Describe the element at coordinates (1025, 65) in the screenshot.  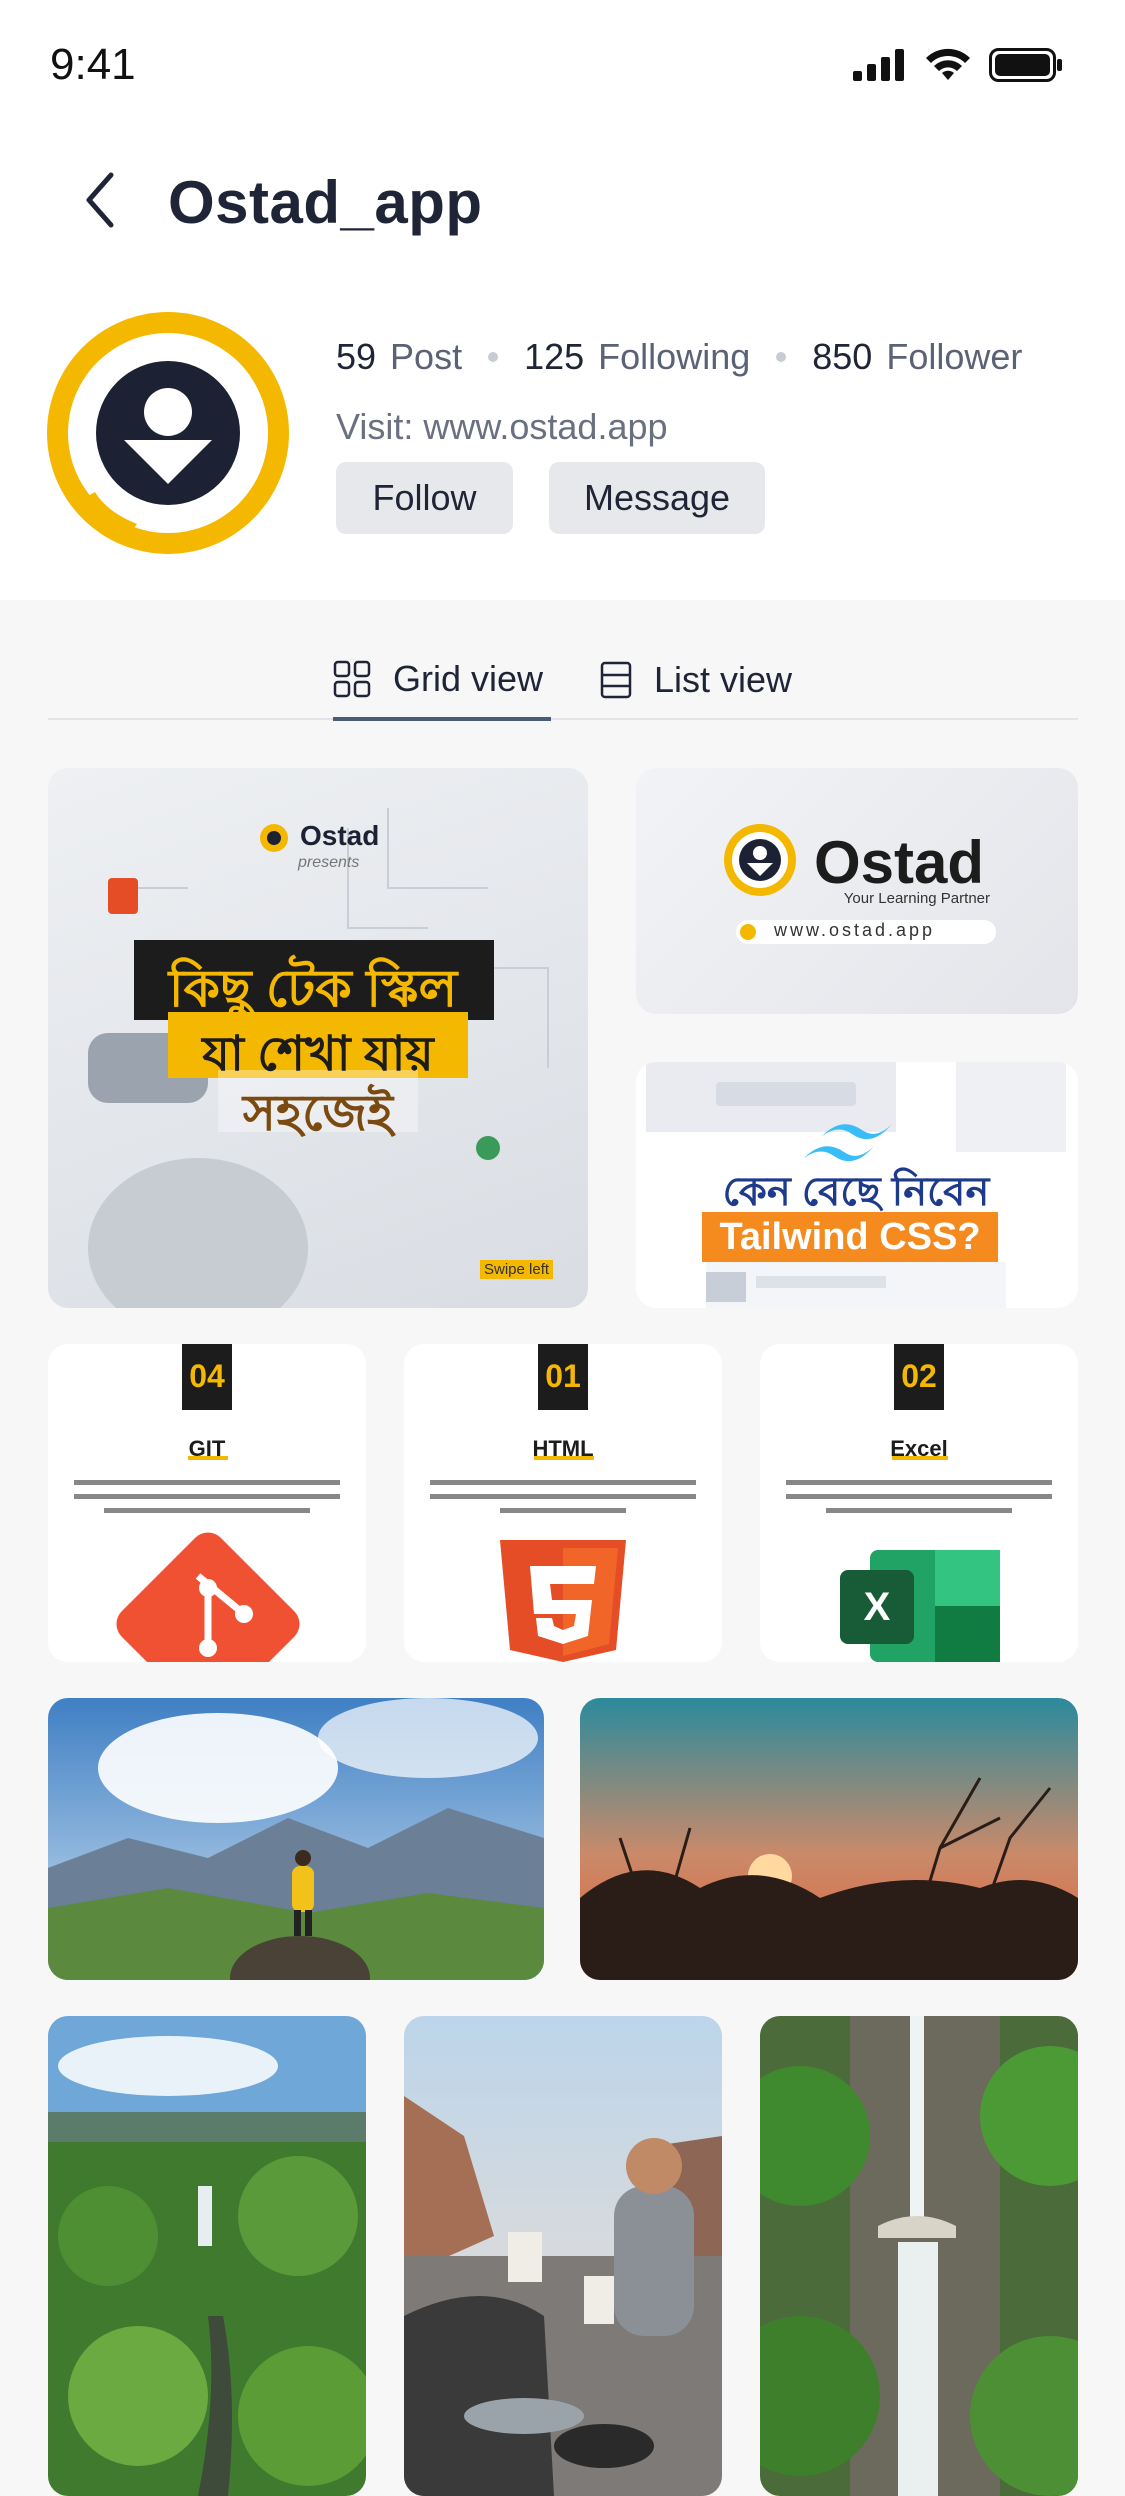
I see `battery-icon` at that location.